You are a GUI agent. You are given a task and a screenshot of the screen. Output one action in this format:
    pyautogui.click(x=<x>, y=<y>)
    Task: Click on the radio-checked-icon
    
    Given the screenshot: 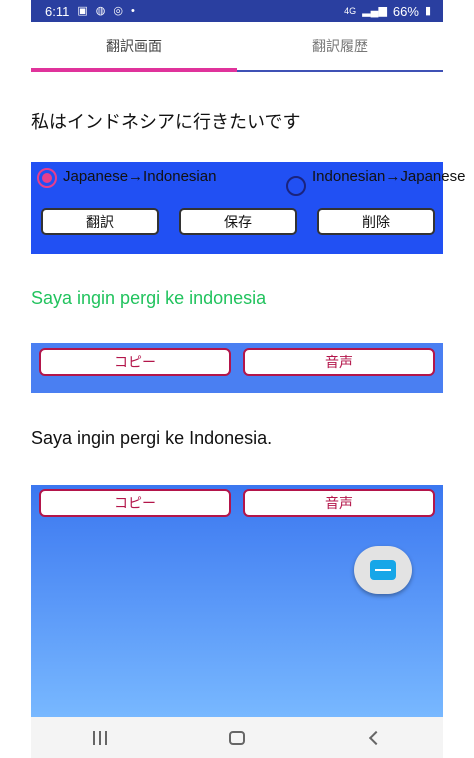 What is the action you would take?
    pyautogui.click(x=47, y=178)
    